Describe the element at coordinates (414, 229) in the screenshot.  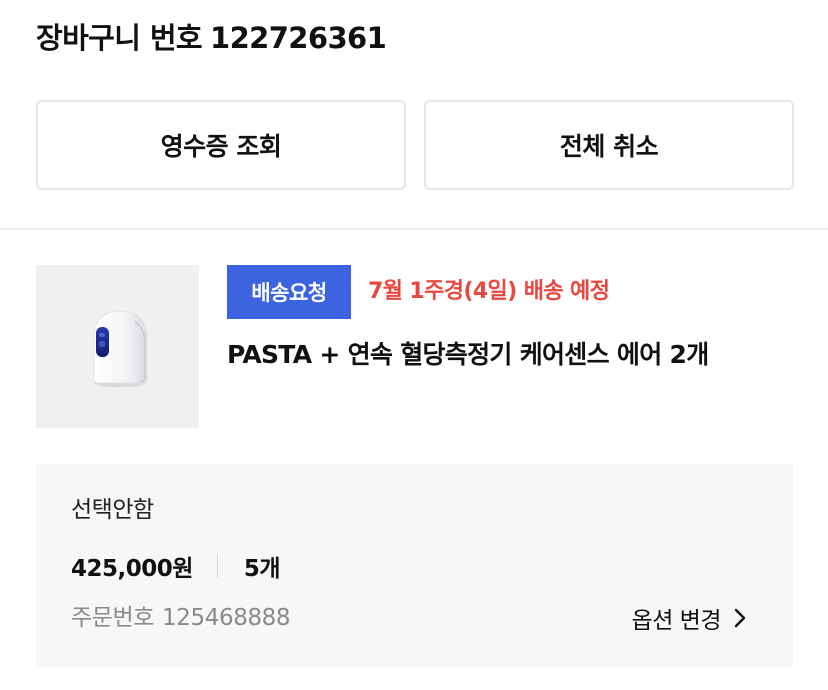
I see `section-divider` at that location.